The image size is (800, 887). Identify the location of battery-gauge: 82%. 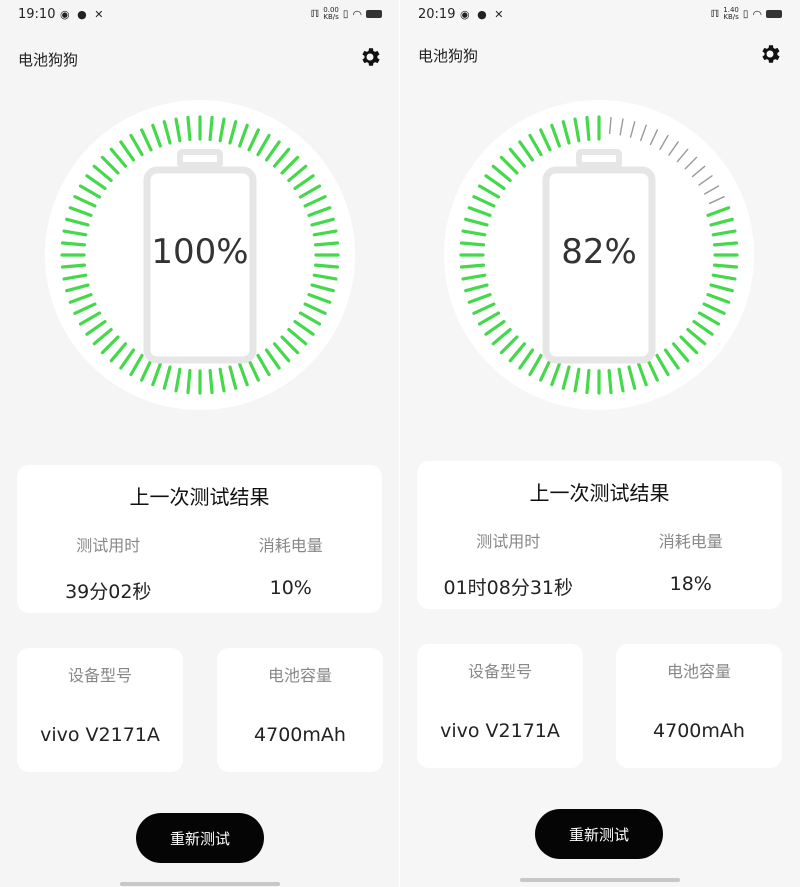
(599, 255).